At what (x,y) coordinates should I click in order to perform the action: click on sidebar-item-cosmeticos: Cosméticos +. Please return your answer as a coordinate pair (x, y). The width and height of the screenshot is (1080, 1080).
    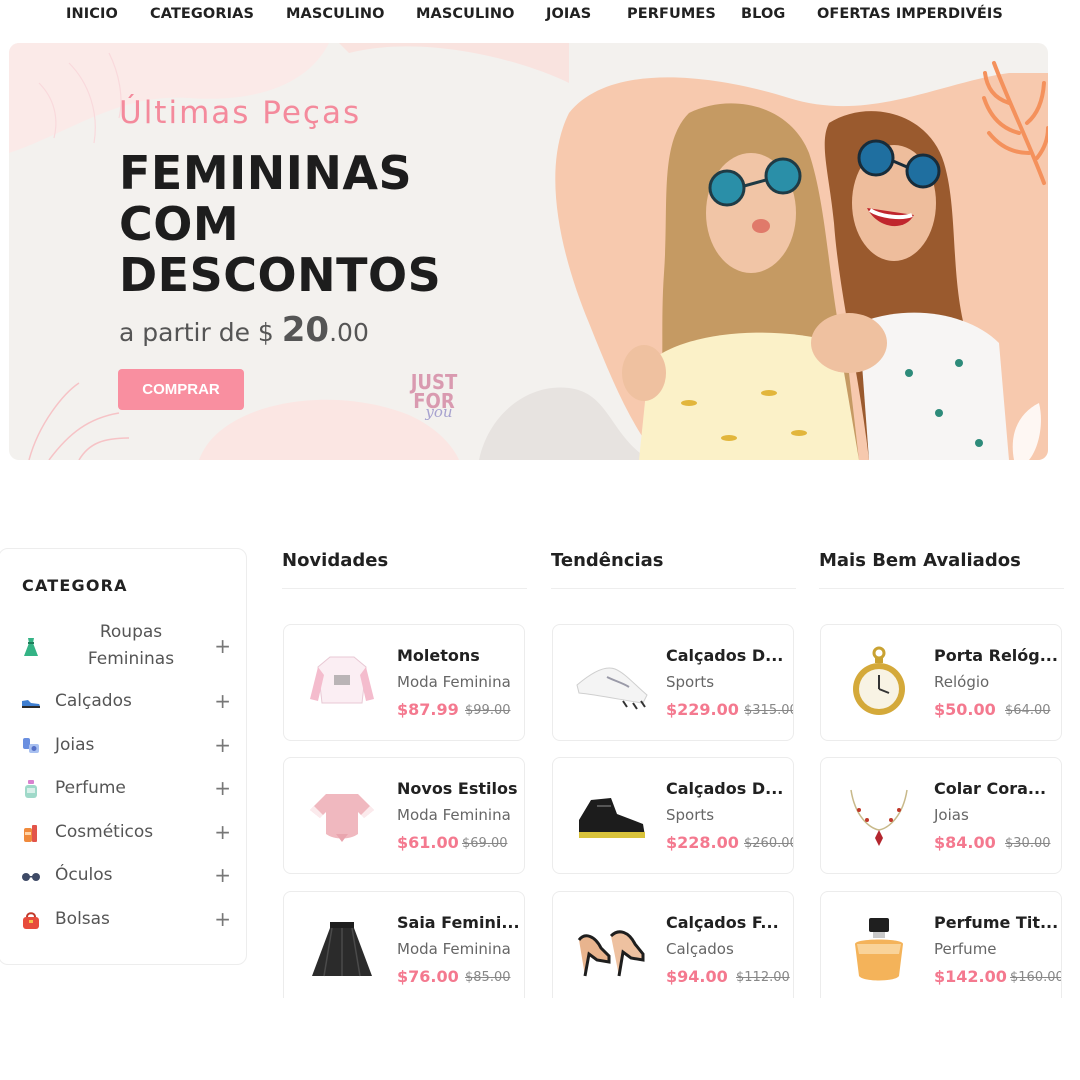
    Looking at the image, I should click on (126, 832).